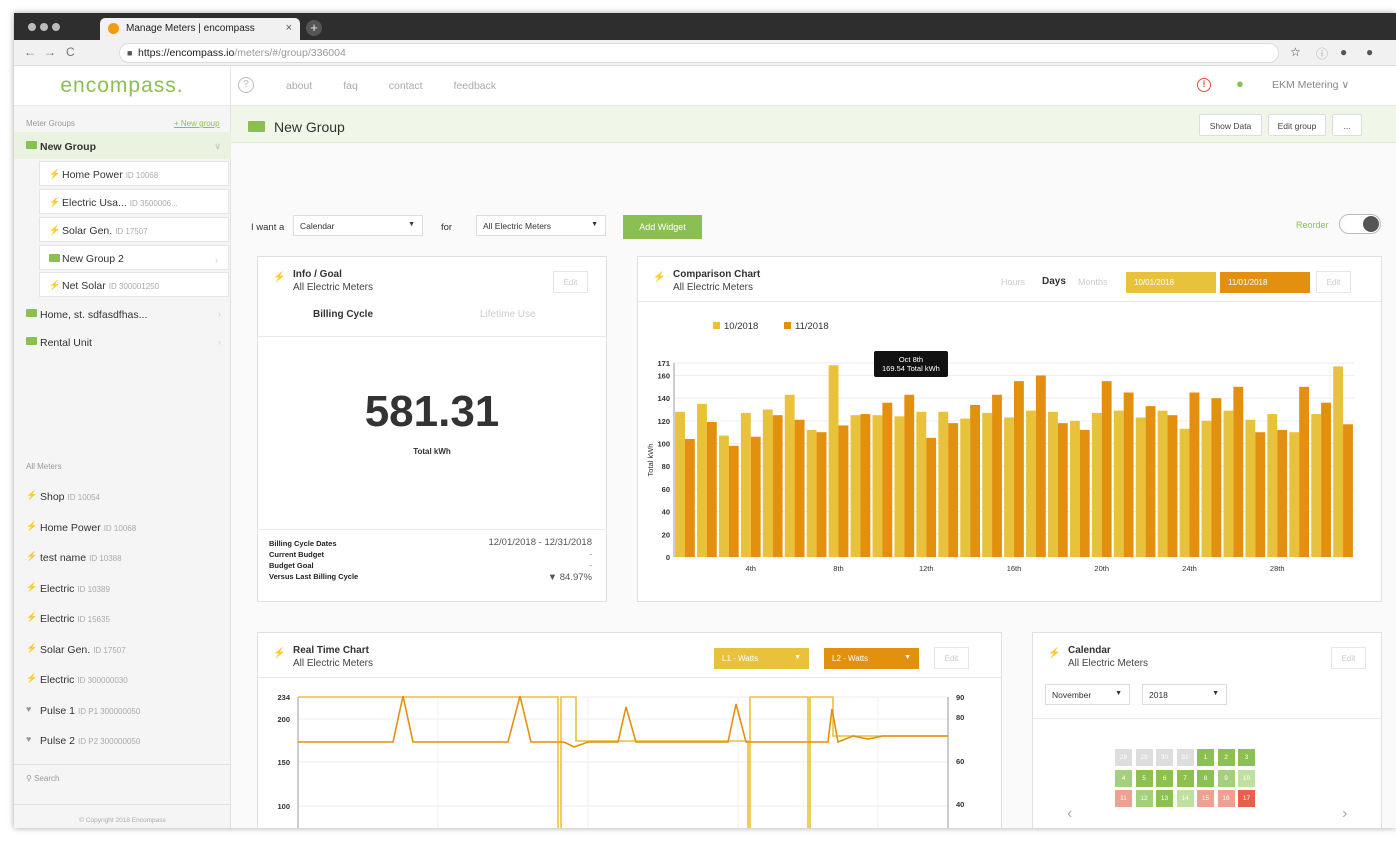  Describe the element at coordinates (200, 29) in the screenshot. I see `browser-tab: Manage Meters | encompass ×` at that location.